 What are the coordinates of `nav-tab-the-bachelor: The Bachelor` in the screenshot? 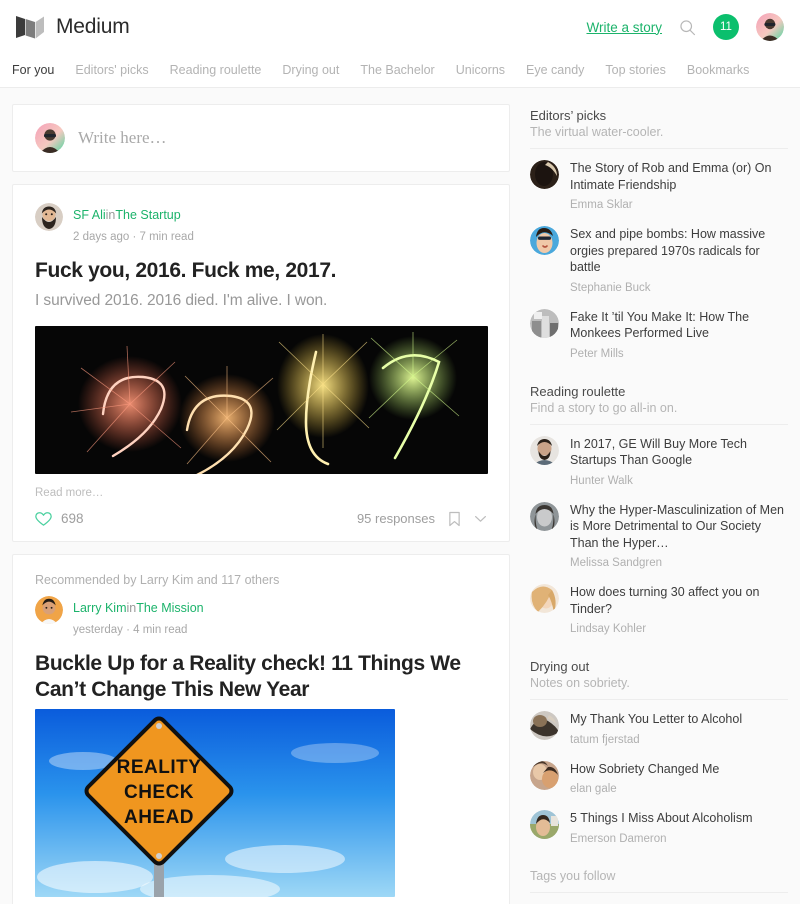 It's located at (397, 70).